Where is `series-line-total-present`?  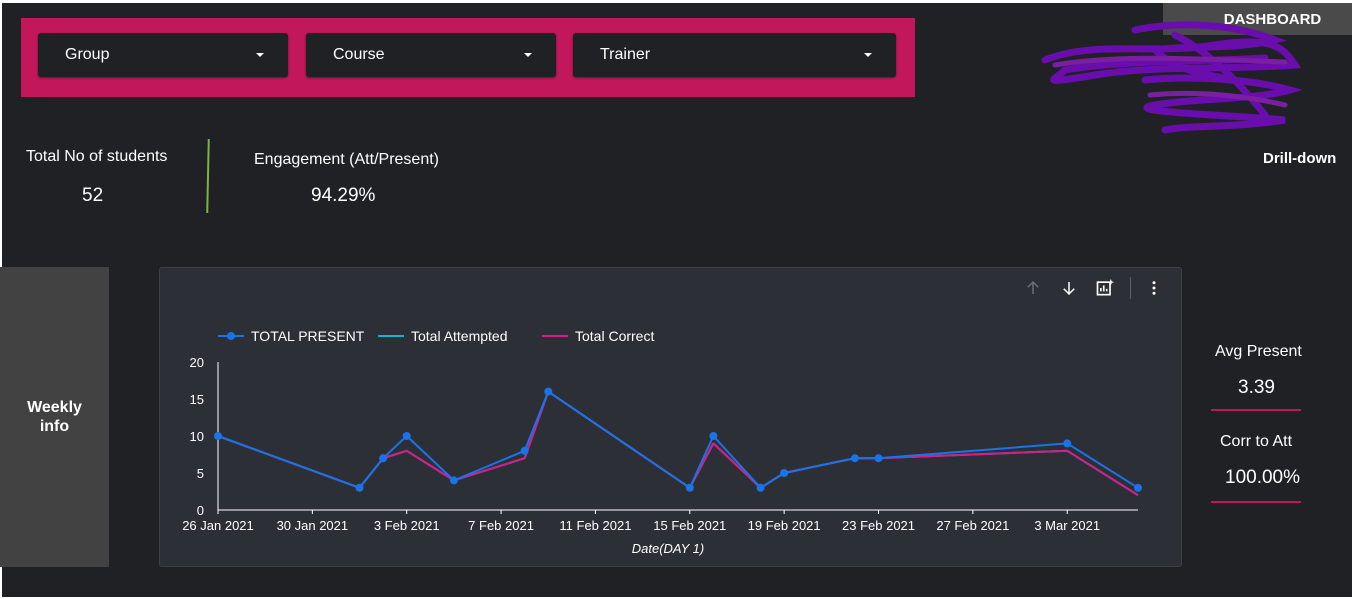
series-line-total-present is located at coordinates (678, 439).